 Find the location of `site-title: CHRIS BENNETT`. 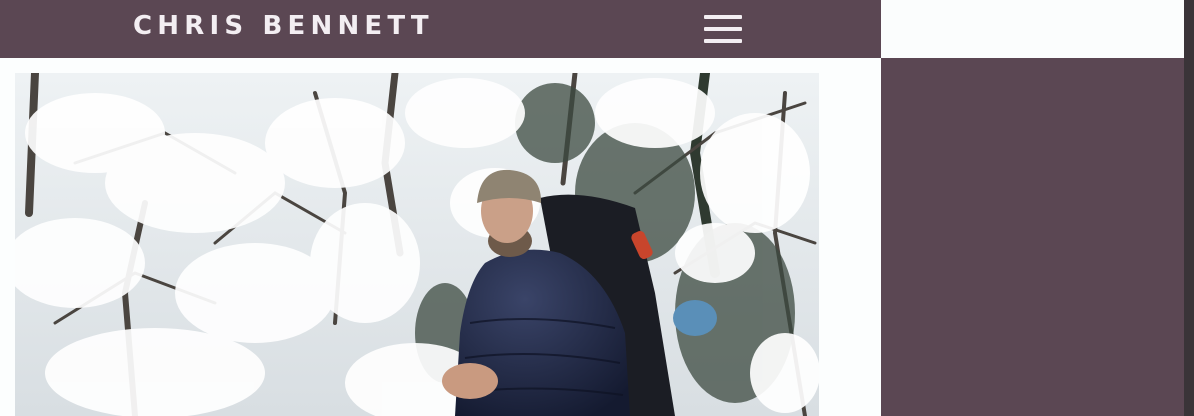

site-title: CHRIS BENNETT is located at coordinates (283, 26).